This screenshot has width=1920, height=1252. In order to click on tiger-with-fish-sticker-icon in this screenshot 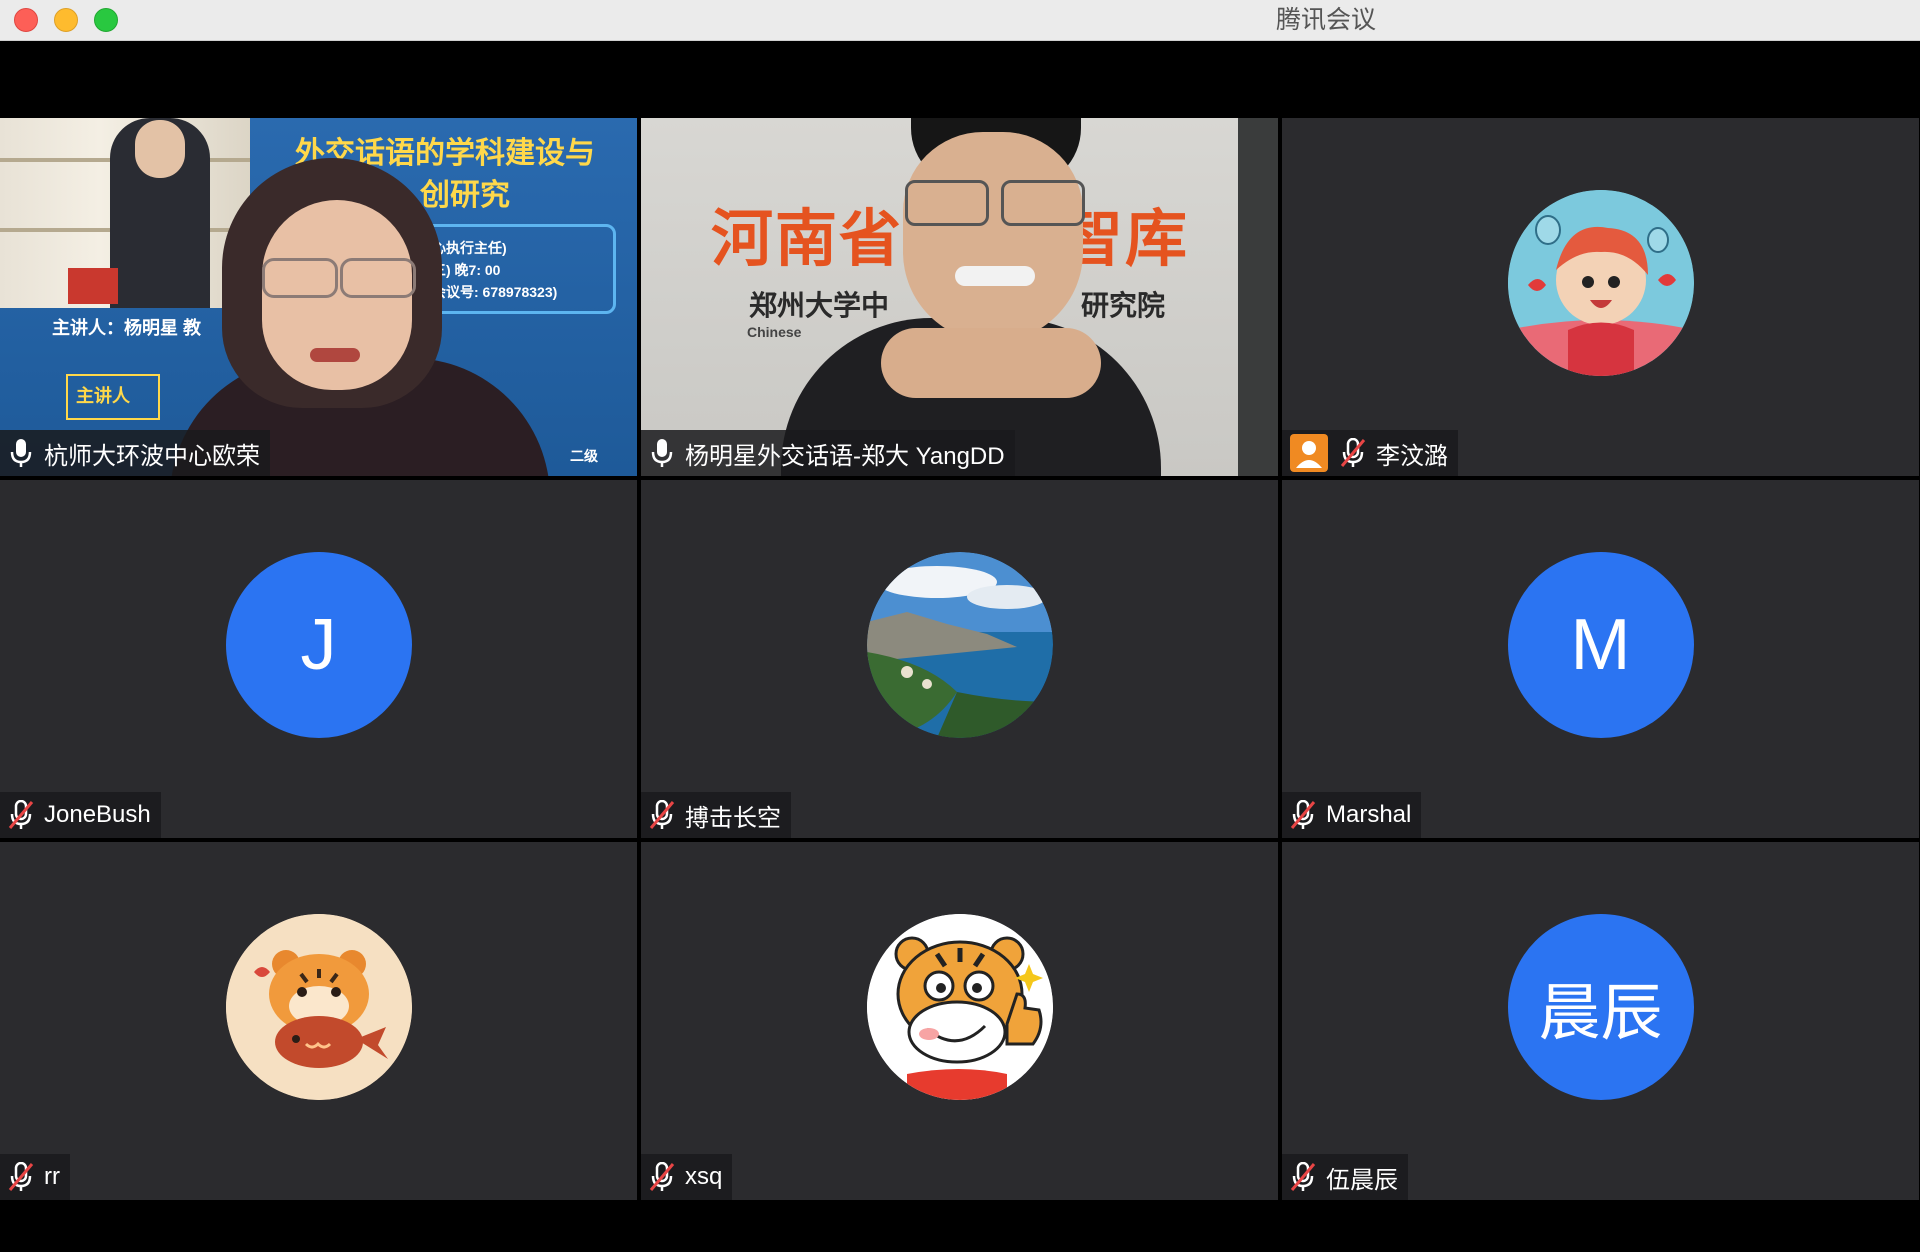, I will do `click(318, 1007)`.